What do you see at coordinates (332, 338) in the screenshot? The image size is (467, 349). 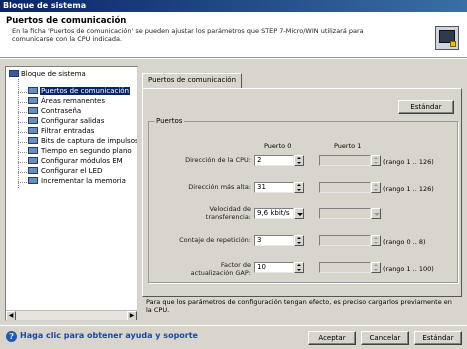 I see `ok-button: Aceptar` at bounding box center [332, 338].